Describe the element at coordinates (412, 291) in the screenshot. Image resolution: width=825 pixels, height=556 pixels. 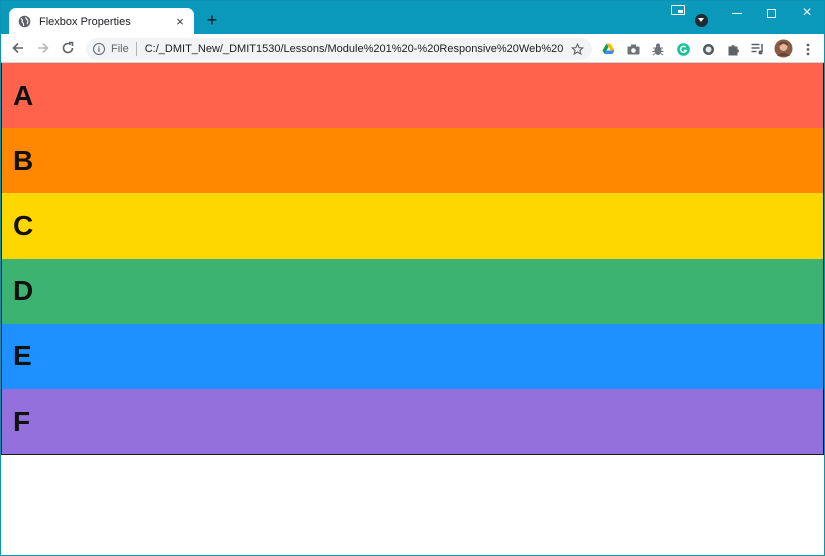
I see `flex-item-d: D` at that location.